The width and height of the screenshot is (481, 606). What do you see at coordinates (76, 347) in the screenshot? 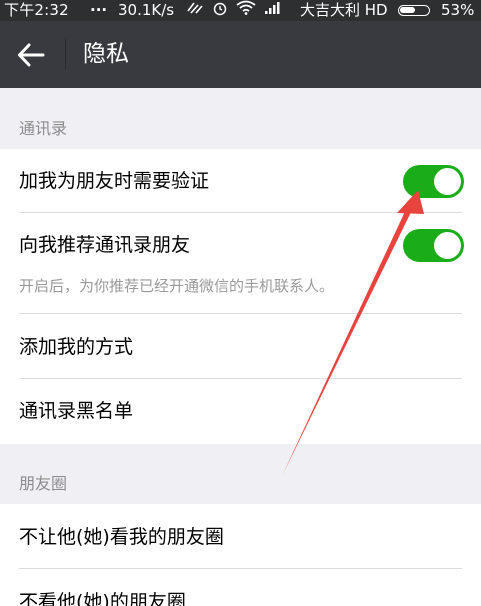
I see `row-label-ways-to-add-me: 添加我的方式` at bounding box center [76, 347].